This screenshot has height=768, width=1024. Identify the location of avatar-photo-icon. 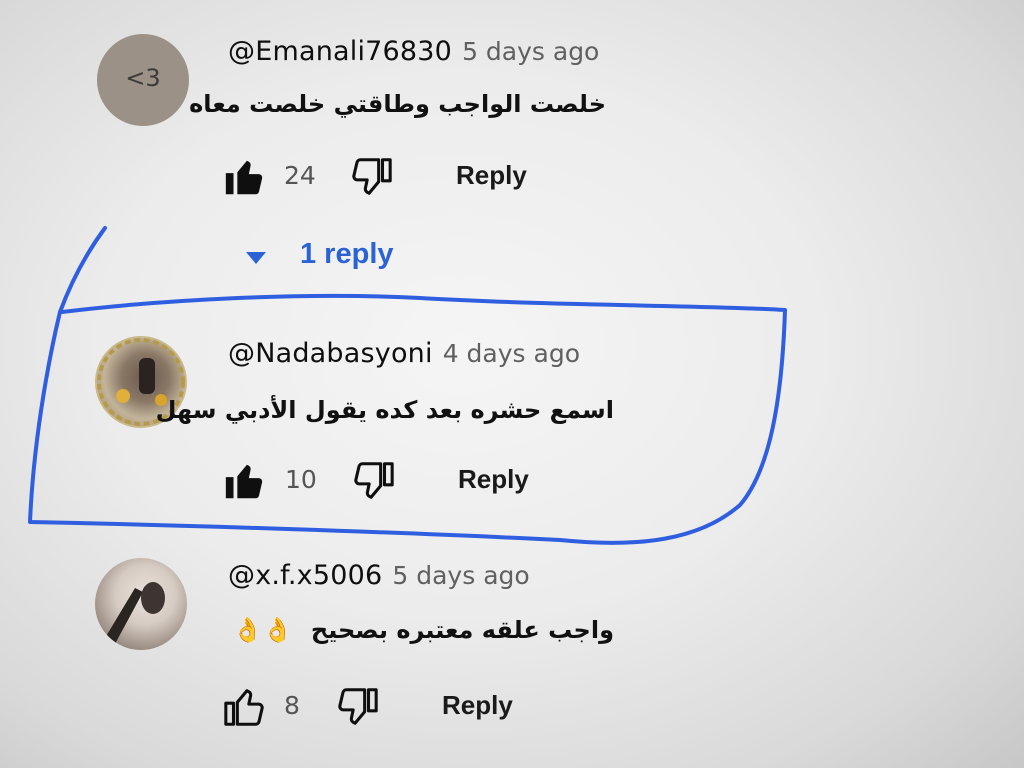
(135, 613).